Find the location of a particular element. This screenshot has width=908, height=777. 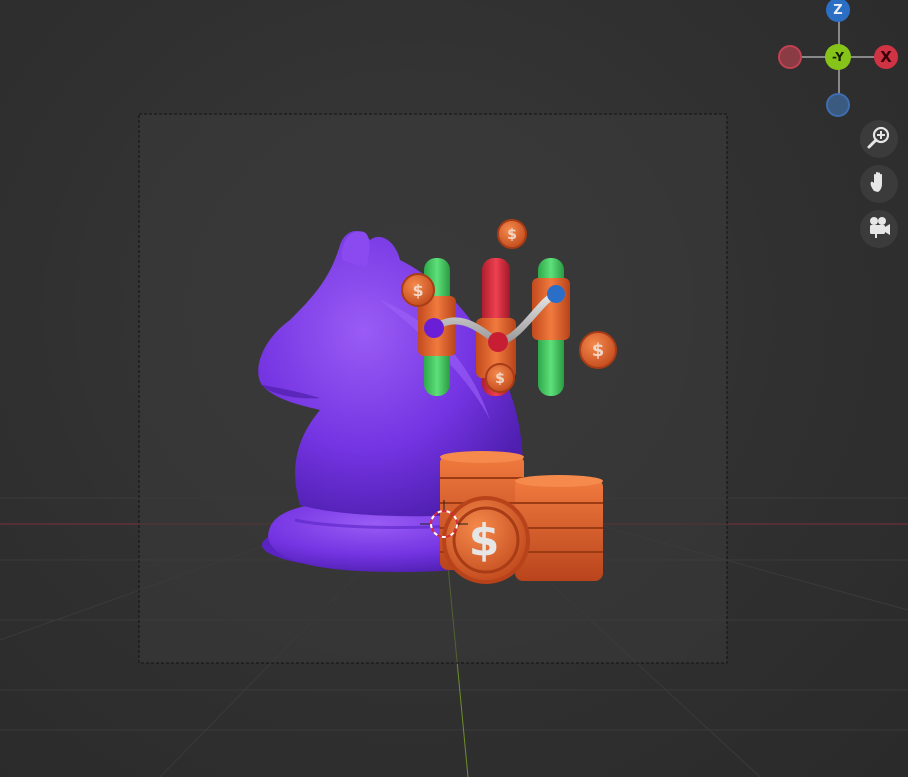

gizmo-x-axis: X is located at coordinates (886, 57).